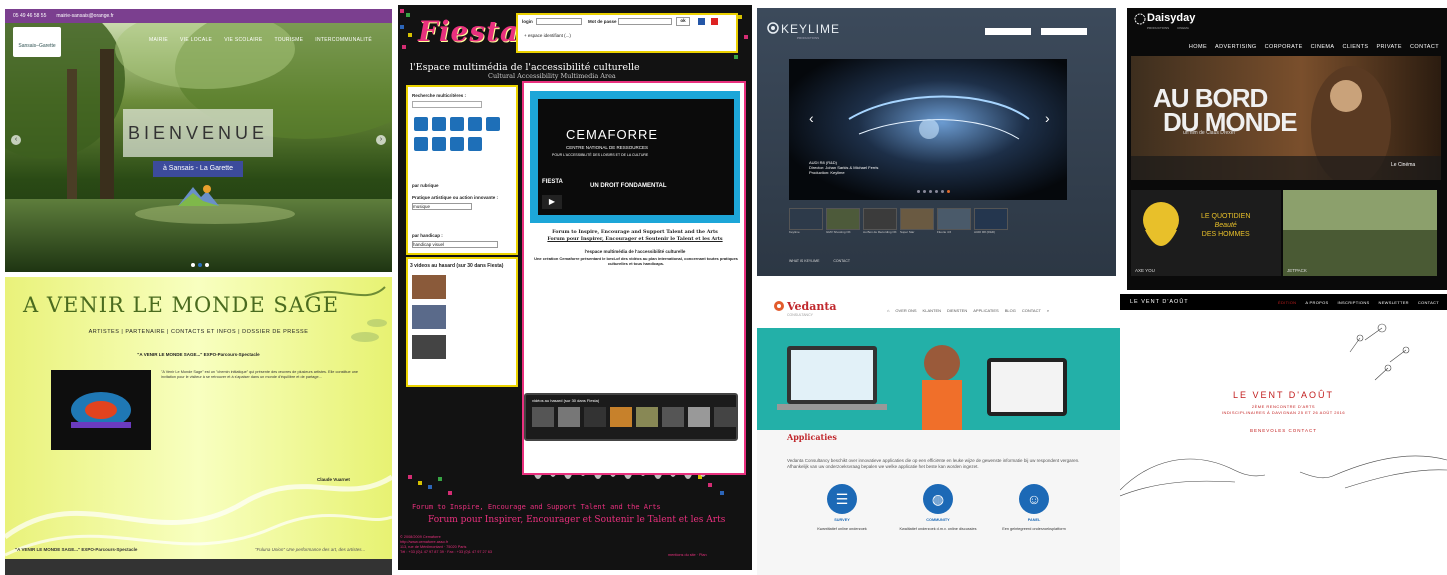 The image size is (1447, 575). I want to click on region-logo-icon, so click(198, 195).